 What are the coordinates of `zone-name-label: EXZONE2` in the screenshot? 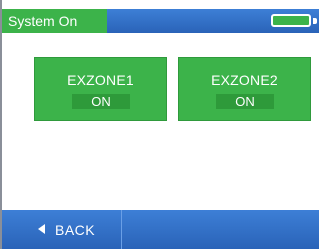 It's located at (244, 80).